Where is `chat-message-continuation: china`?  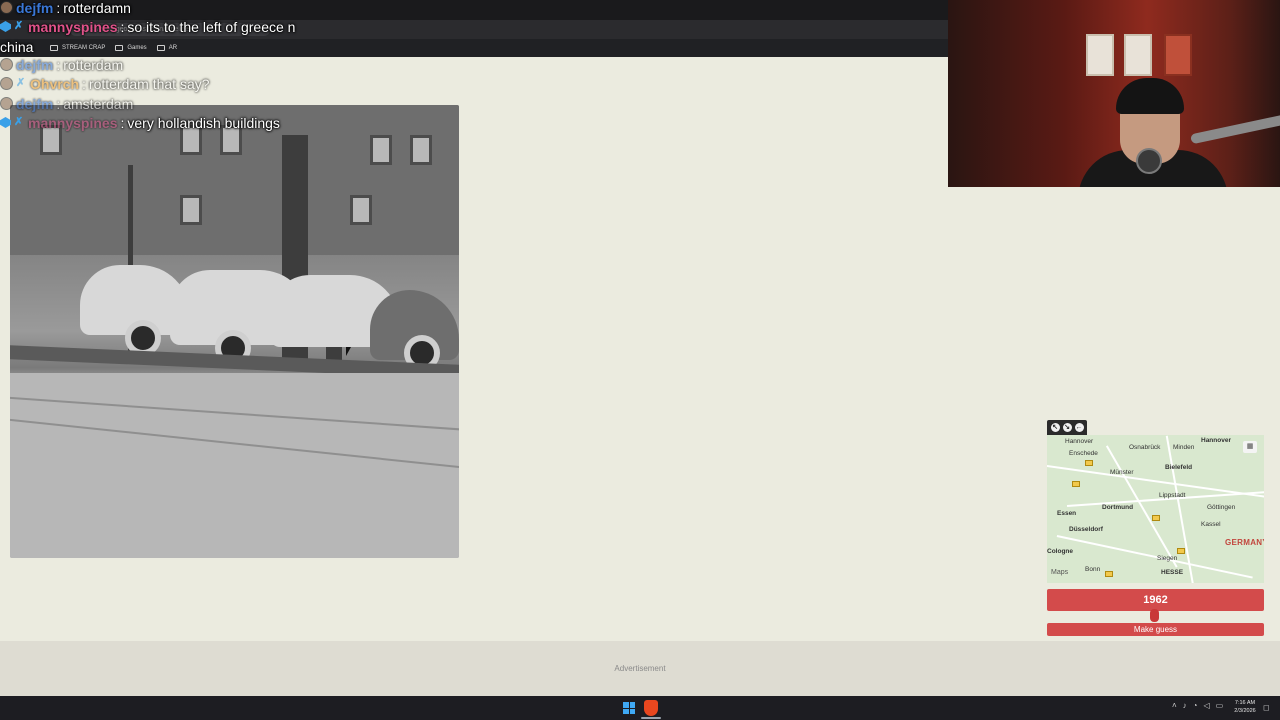 chat-message-continuation: china is located at coordinates (16, 46).